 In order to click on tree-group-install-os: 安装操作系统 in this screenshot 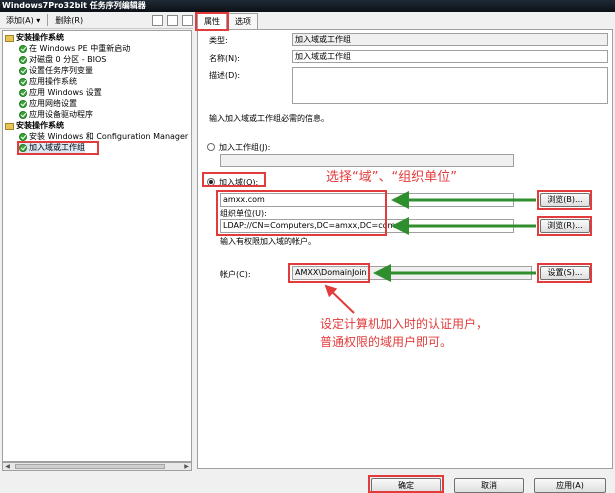, I will do `click(34, 38)`.